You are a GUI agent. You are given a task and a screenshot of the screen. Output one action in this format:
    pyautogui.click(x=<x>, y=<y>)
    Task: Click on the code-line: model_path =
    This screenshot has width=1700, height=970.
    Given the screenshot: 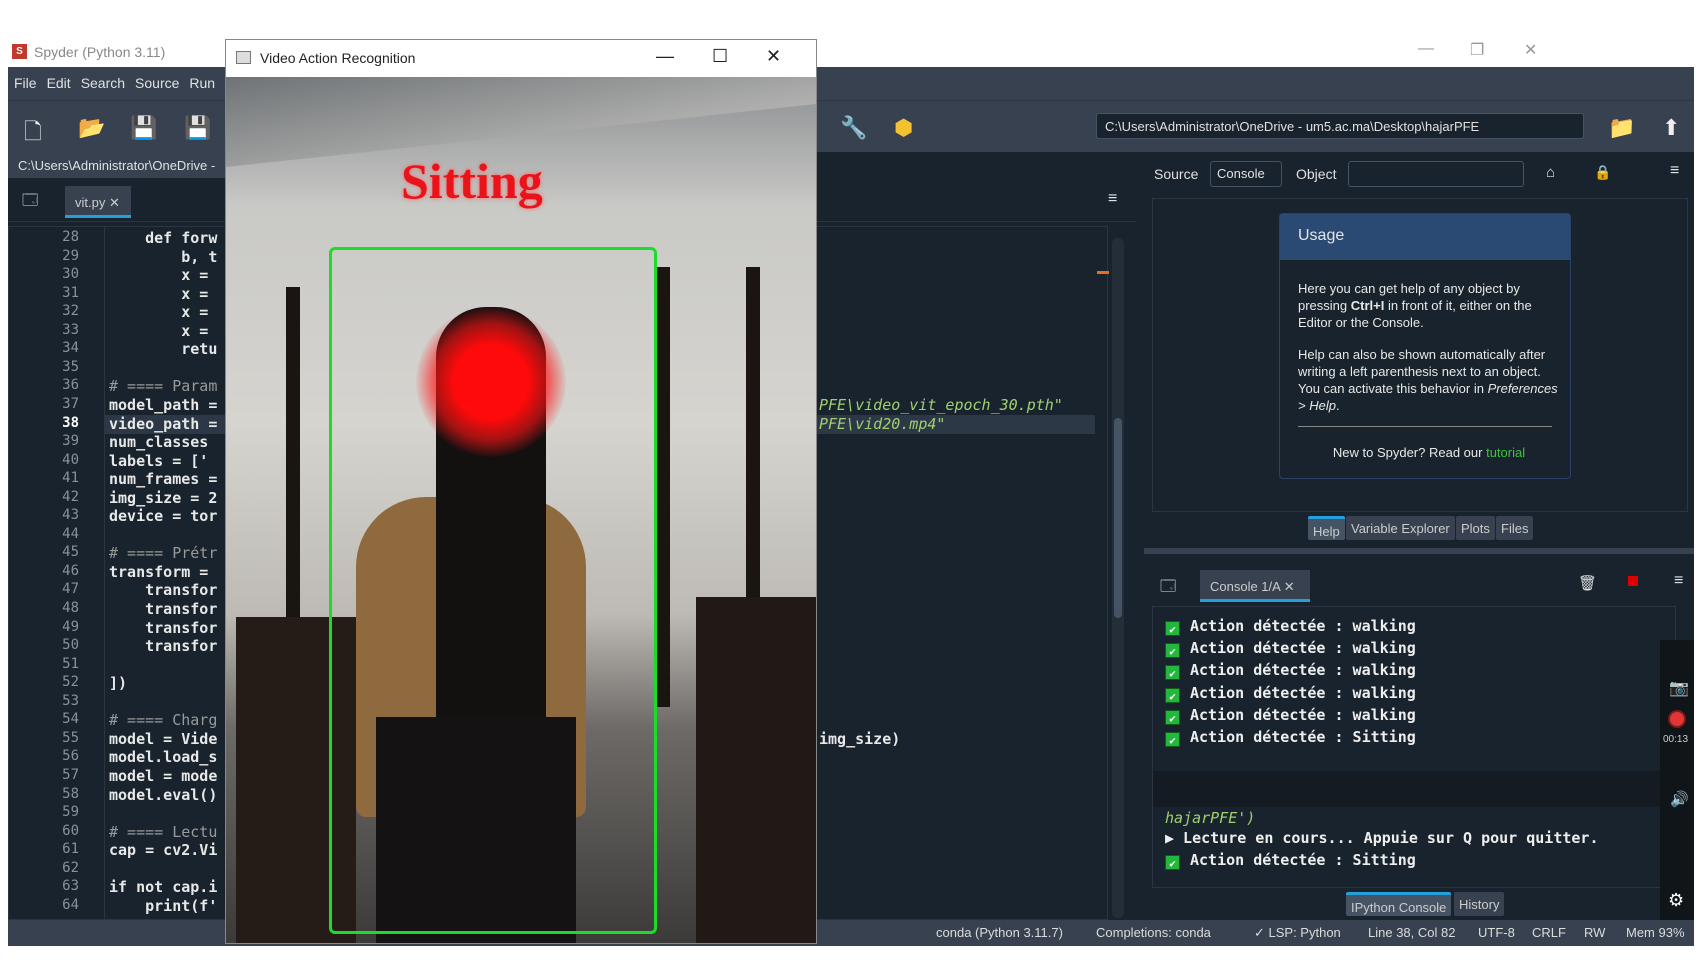 What is the action you would take?
    pyautogui.click(x=163, y=404)
    